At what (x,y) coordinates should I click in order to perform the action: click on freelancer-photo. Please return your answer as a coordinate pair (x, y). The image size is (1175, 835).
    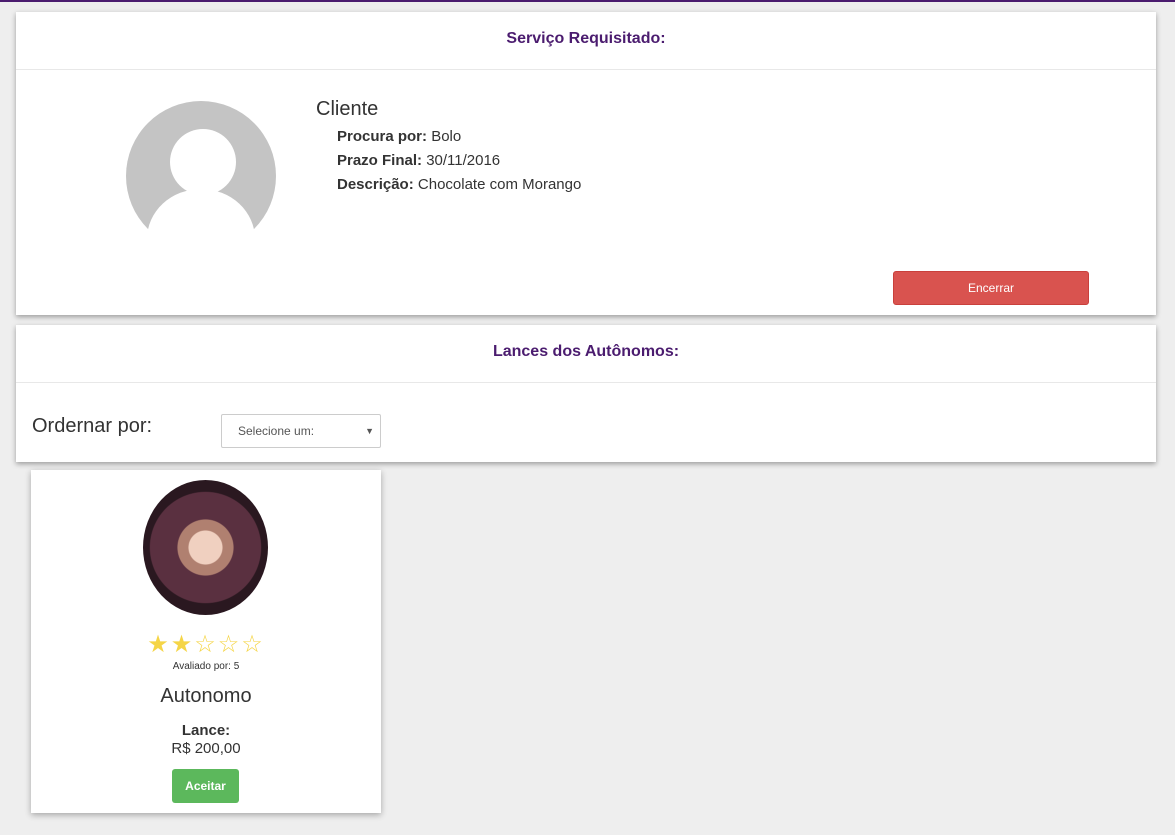
    Looking at the image, I should click on (205, 547).